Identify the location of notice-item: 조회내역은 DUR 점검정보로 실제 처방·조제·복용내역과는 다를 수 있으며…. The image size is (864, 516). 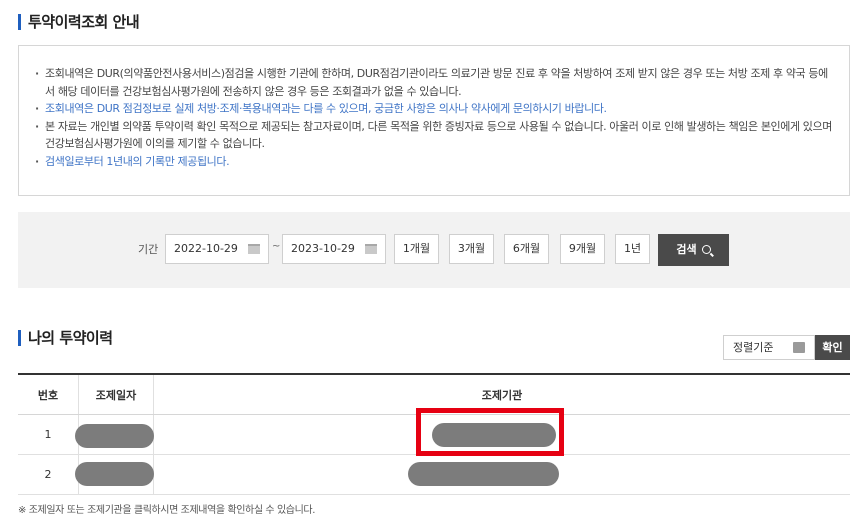
(434, 109).